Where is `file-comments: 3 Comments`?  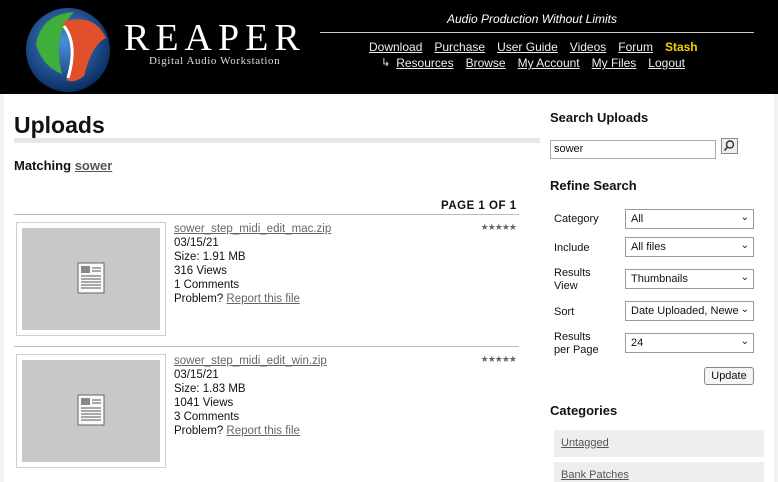 file-comments: 3 Comments is located at coordinates (207, 417).